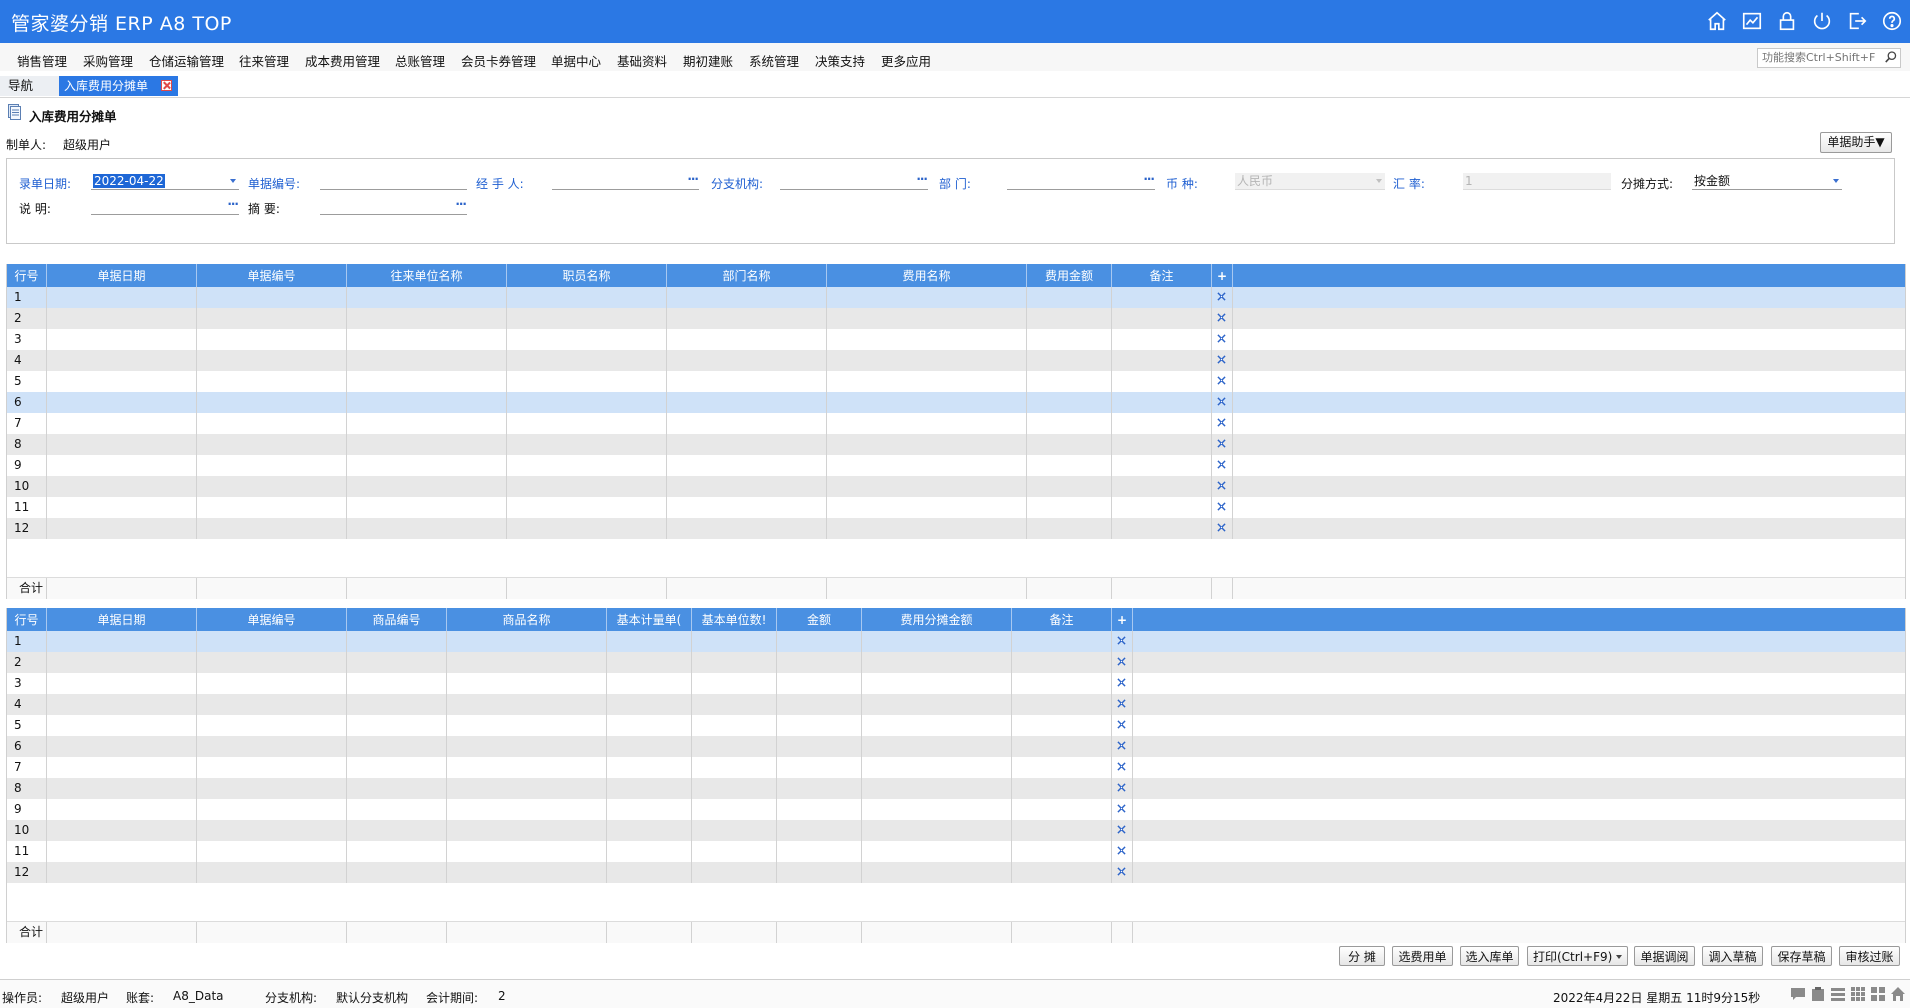  Describe the element at coordinates (956, 641) in the screenshot. I see `table-row: 1` at that location.